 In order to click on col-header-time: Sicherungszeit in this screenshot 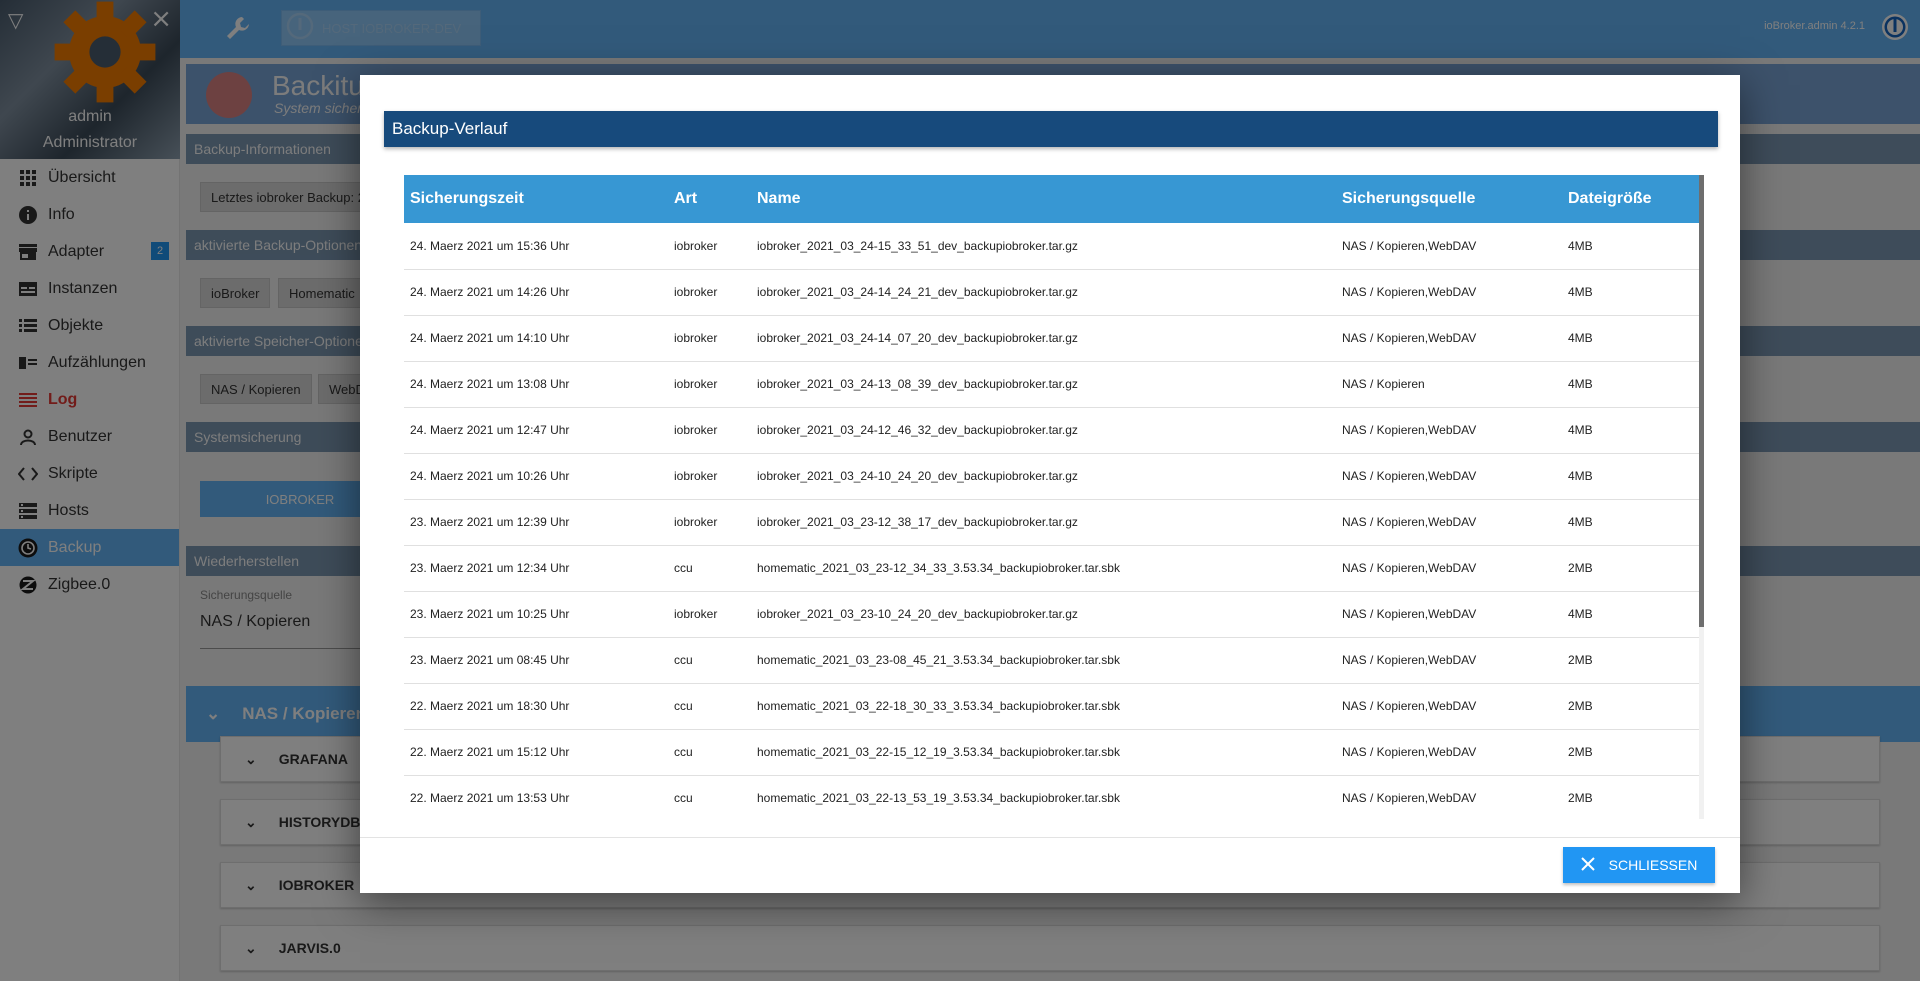, I will do `click(536, 199)`.